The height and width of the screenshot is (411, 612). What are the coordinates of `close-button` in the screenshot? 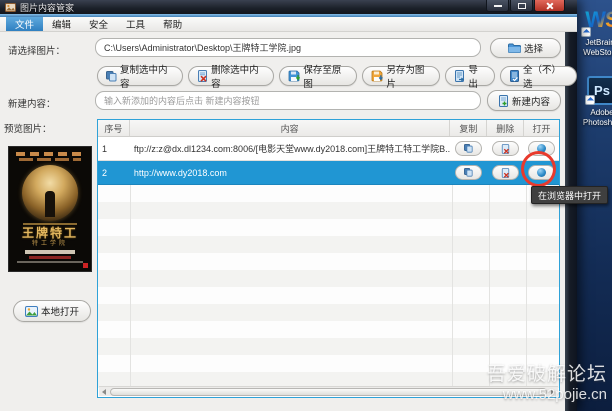 It's located at (549, 6).